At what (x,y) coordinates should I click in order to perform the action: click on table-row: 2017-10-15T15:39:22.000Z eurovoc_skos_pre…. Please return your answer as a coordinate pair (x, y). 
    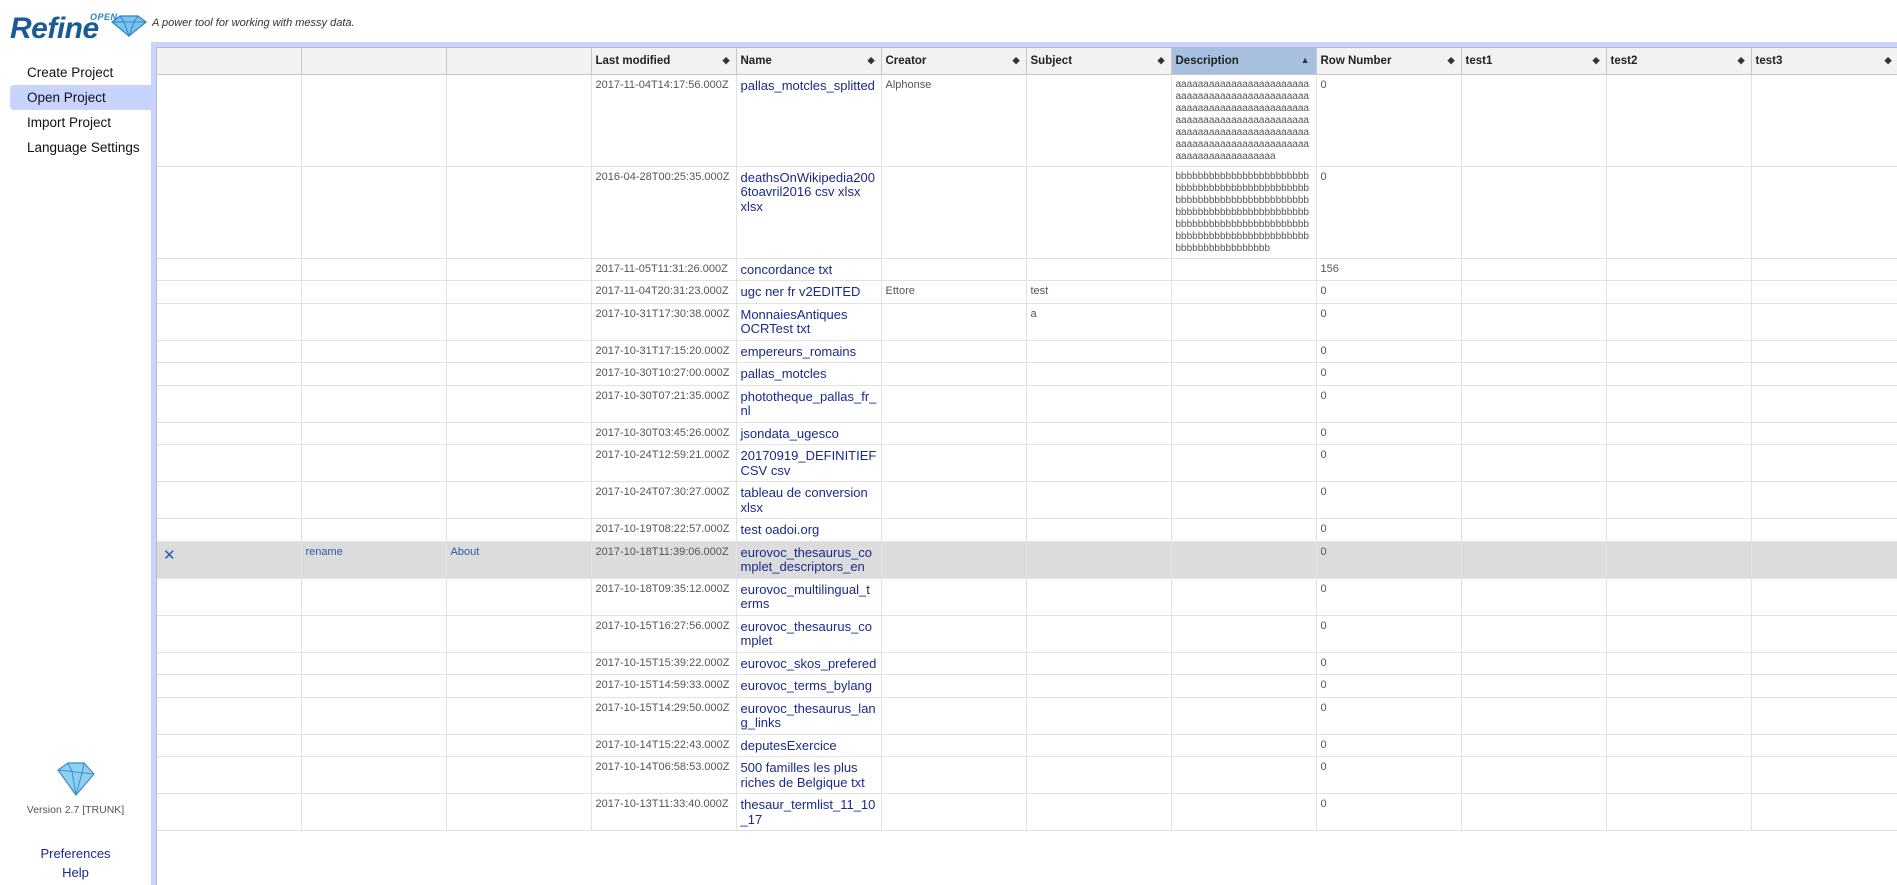
    Looking at the image, I should click on (1027, 663).